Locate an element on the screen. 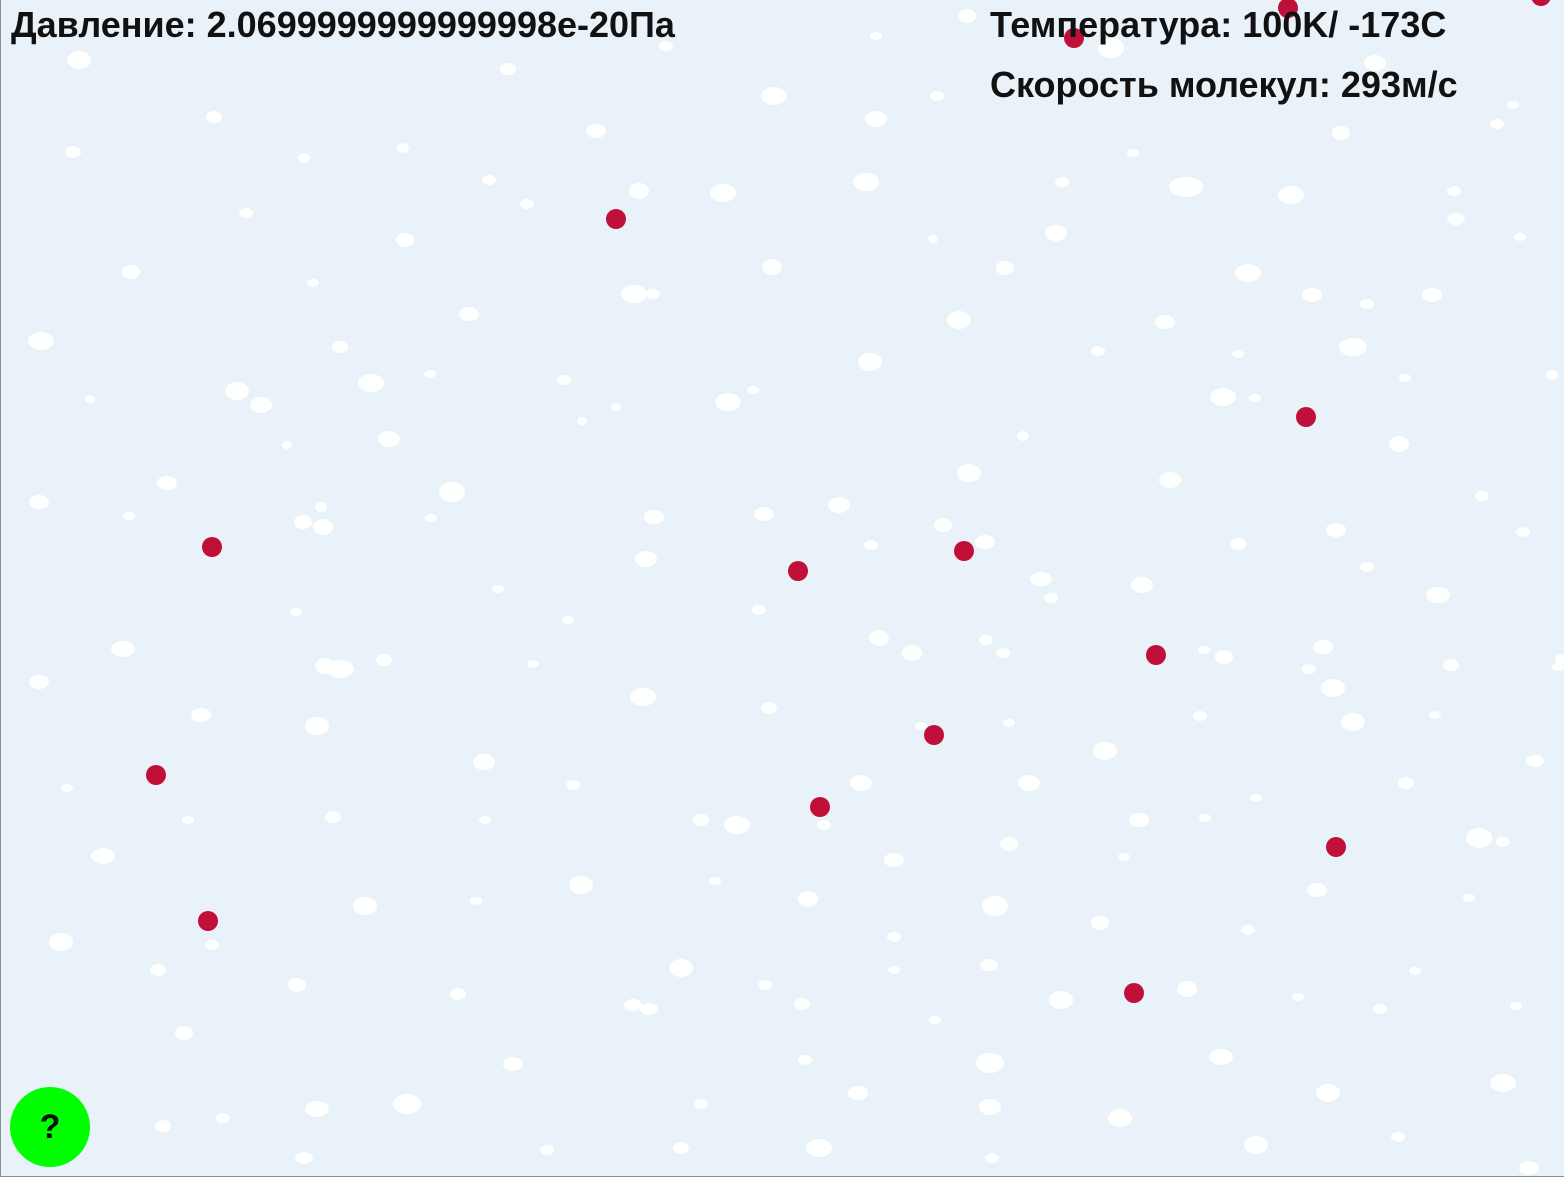 The image size is (1564, 1177). help-button: ? is located at coordinates (50, 1127).